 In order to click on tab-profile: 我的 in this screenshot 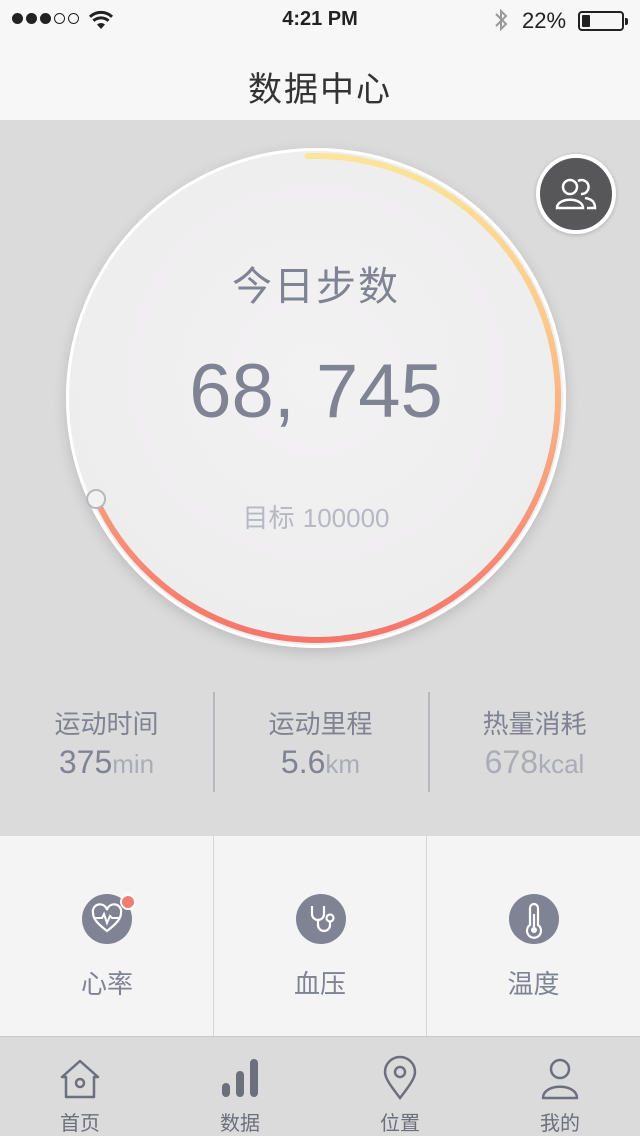, I will do `click(560, 1086)`.